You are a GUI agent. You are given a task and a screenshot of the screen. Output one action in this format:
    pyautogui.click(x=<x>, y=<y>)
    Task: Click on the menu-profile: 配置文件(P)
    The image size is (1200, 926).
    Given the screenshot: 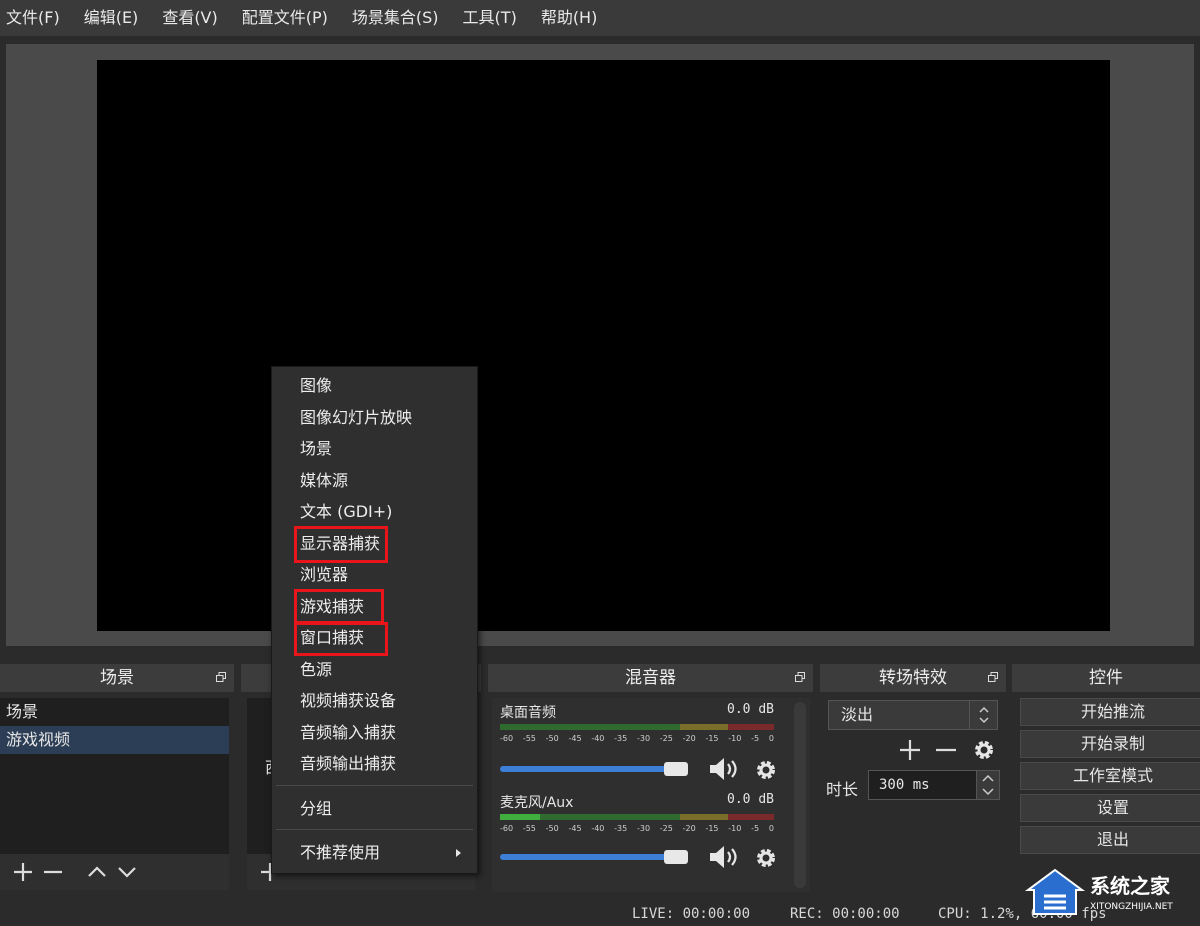 What is the action you would take?
    pyautogui.click(x=288, y=18)
    